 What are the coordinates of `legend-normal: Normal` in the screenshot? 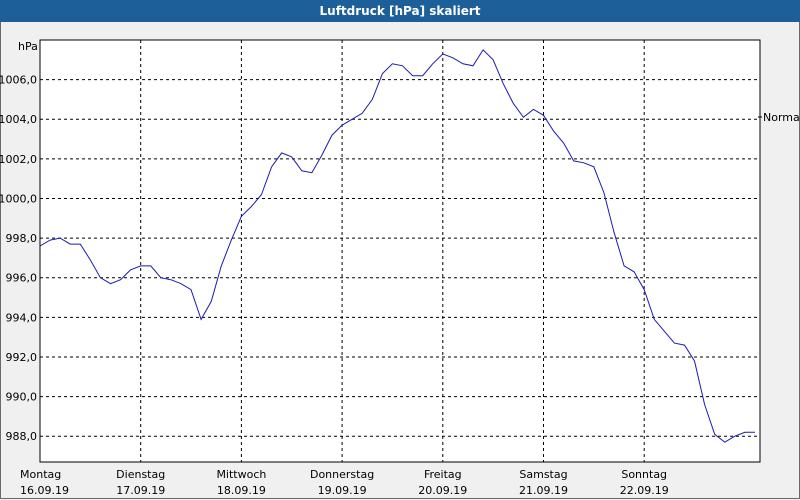 It's located at (781, 117).